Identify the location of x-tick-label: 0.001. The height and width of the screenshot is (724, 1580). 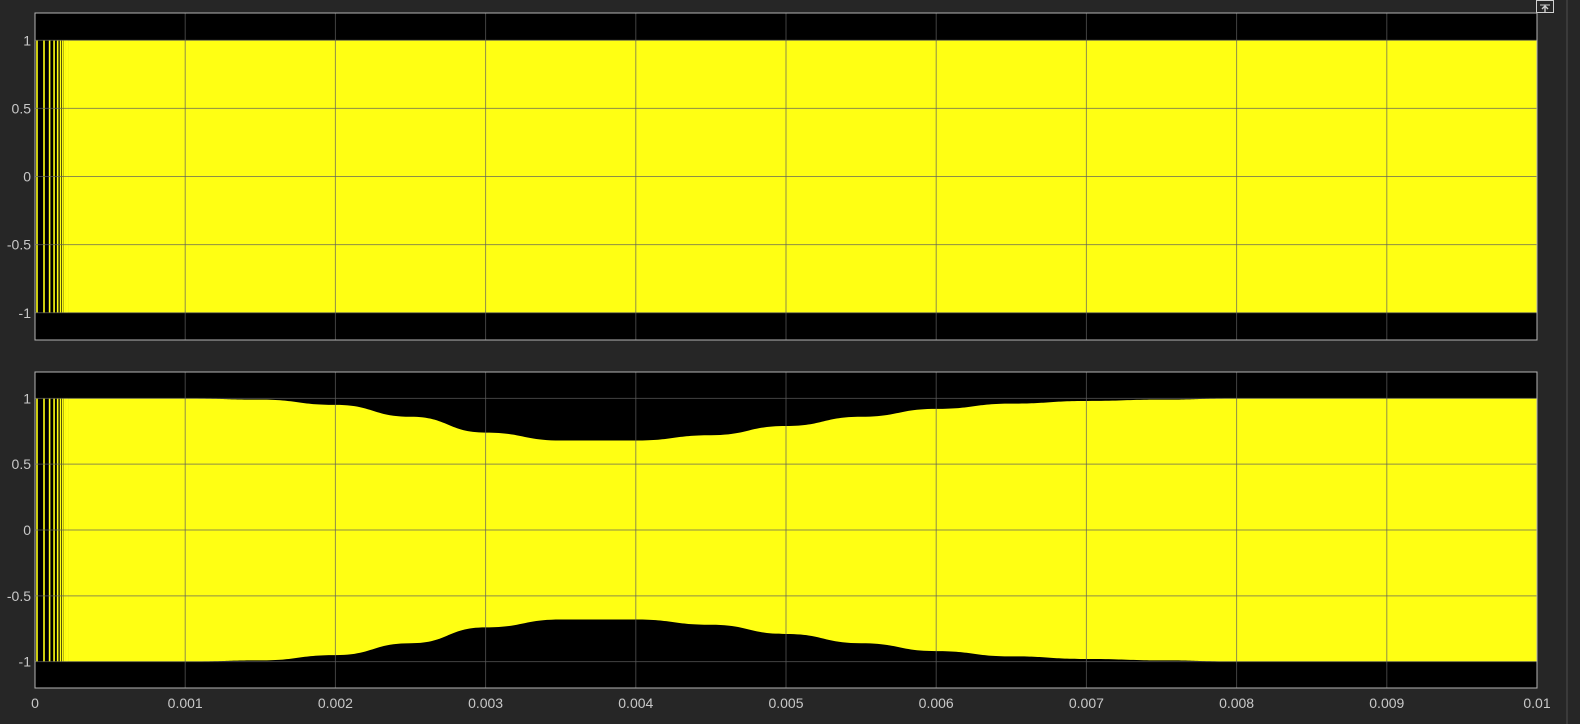
(185, 703).